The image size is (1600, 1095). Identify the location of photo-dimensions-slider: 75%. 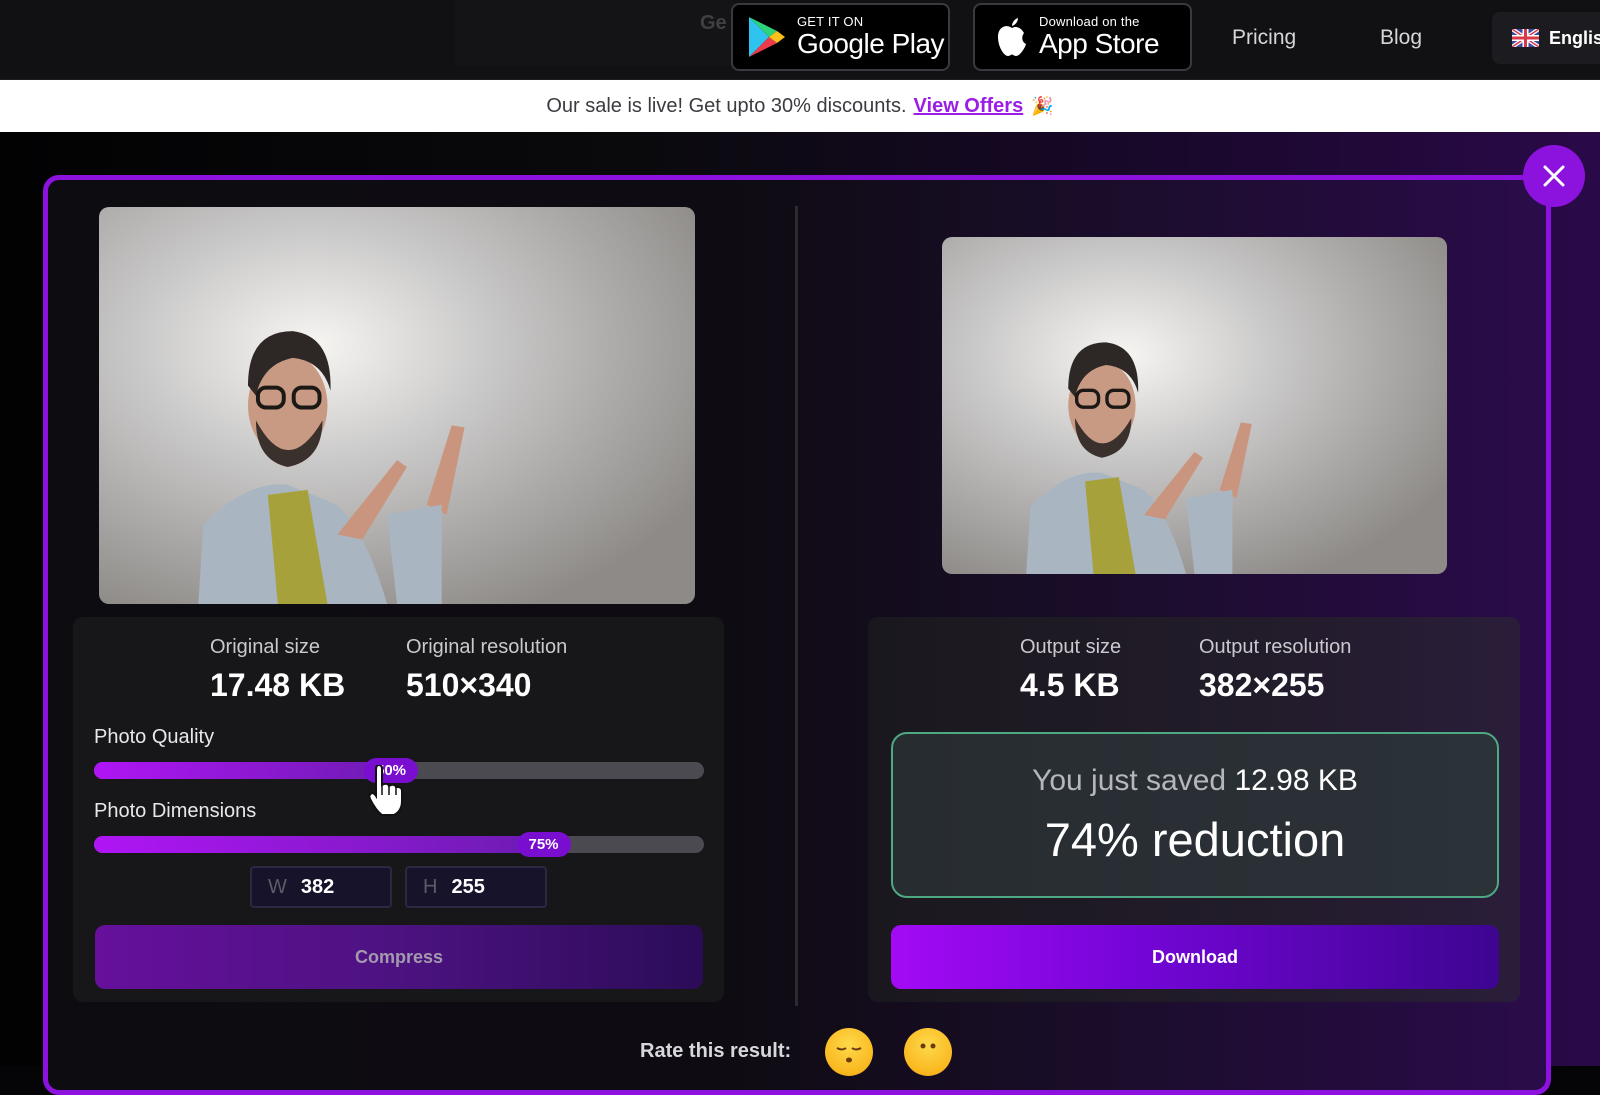
(399, 844).